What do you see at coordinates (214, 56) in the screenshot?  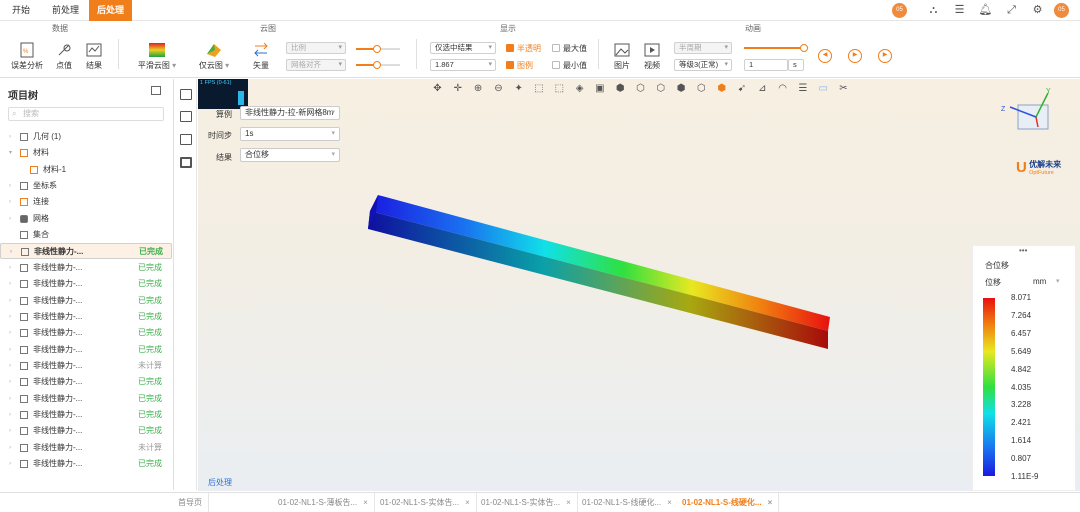 I see `contour-only-button: 仅云图 ▾` at bounding box center [214, 56].